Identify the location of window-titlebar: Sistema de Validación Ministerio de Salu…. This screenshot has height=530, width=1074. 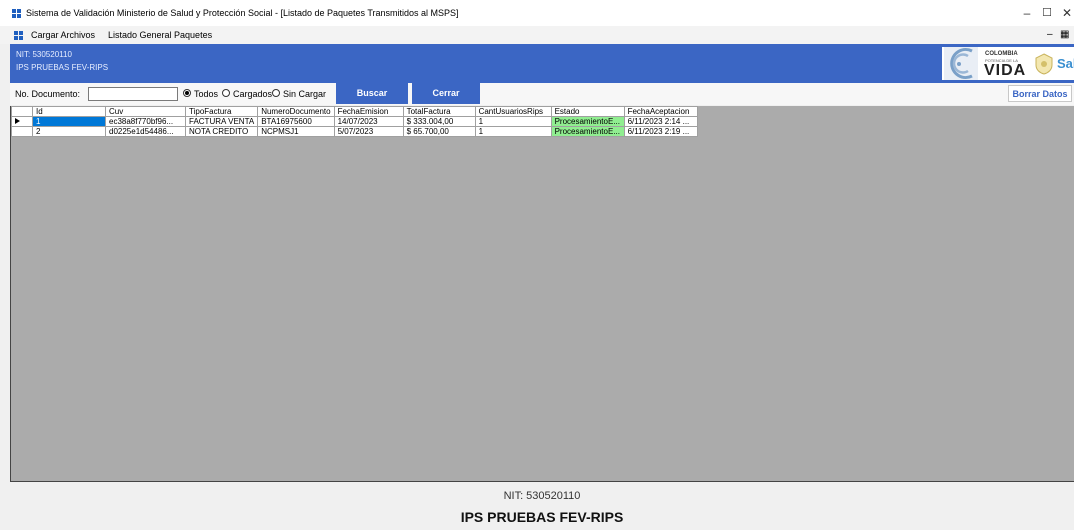
(537, 13).